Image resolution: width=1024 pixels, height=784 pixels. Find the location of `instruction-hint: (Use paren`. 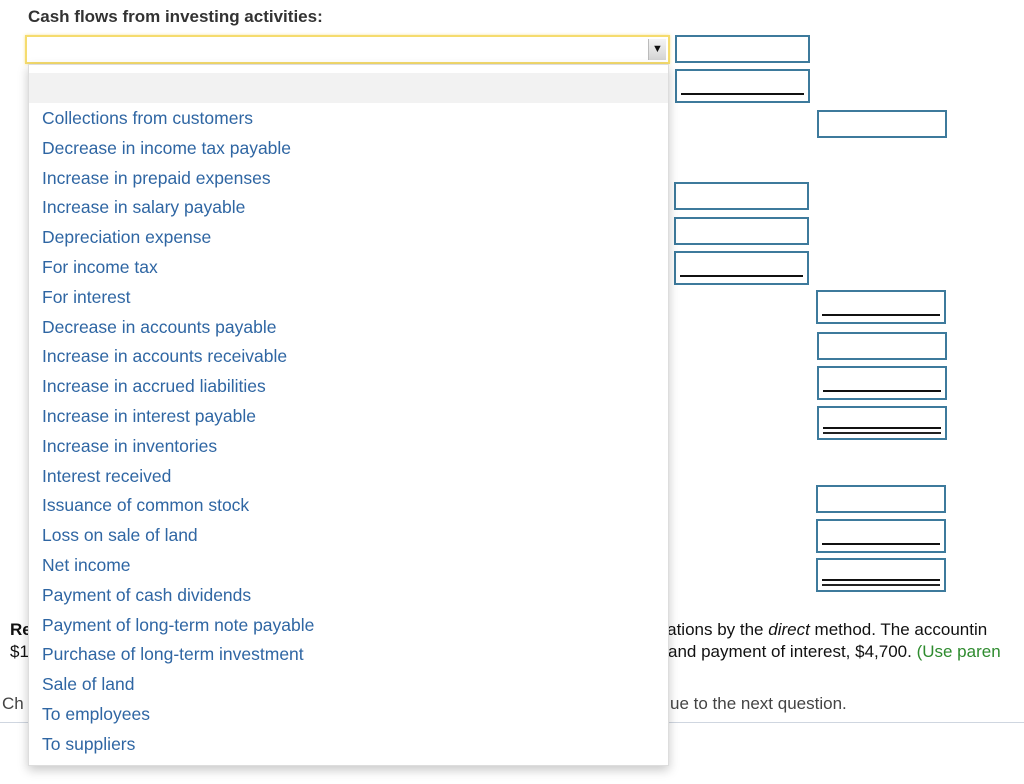

instruction-hint: (Use paren is located at coordinates (958, 651).